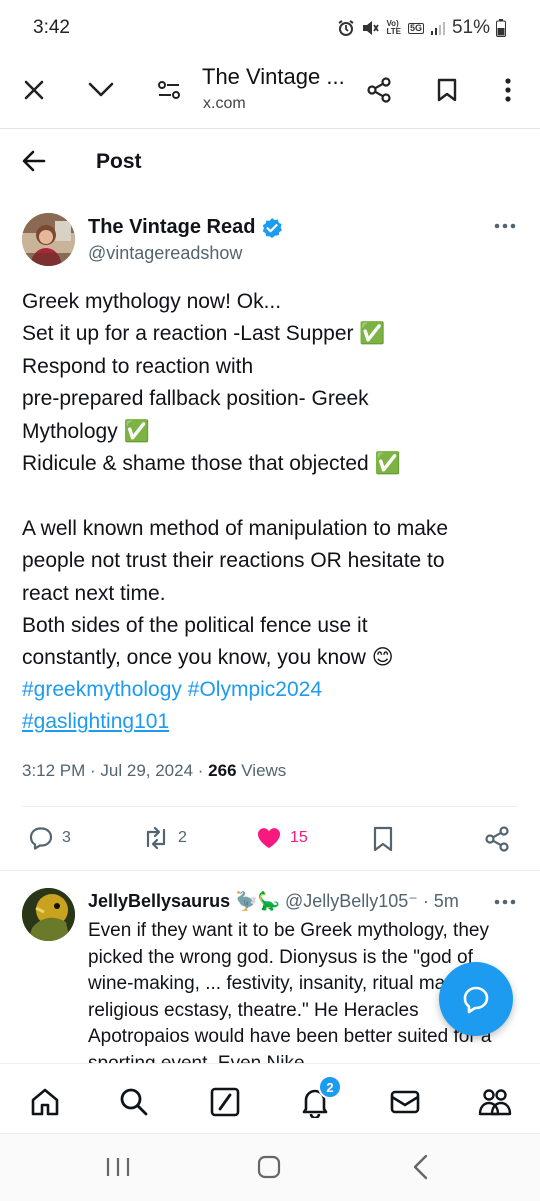 The width and height of the screenshot is (540, 1201). I want to click on grok-icon, so click(225, 1102).